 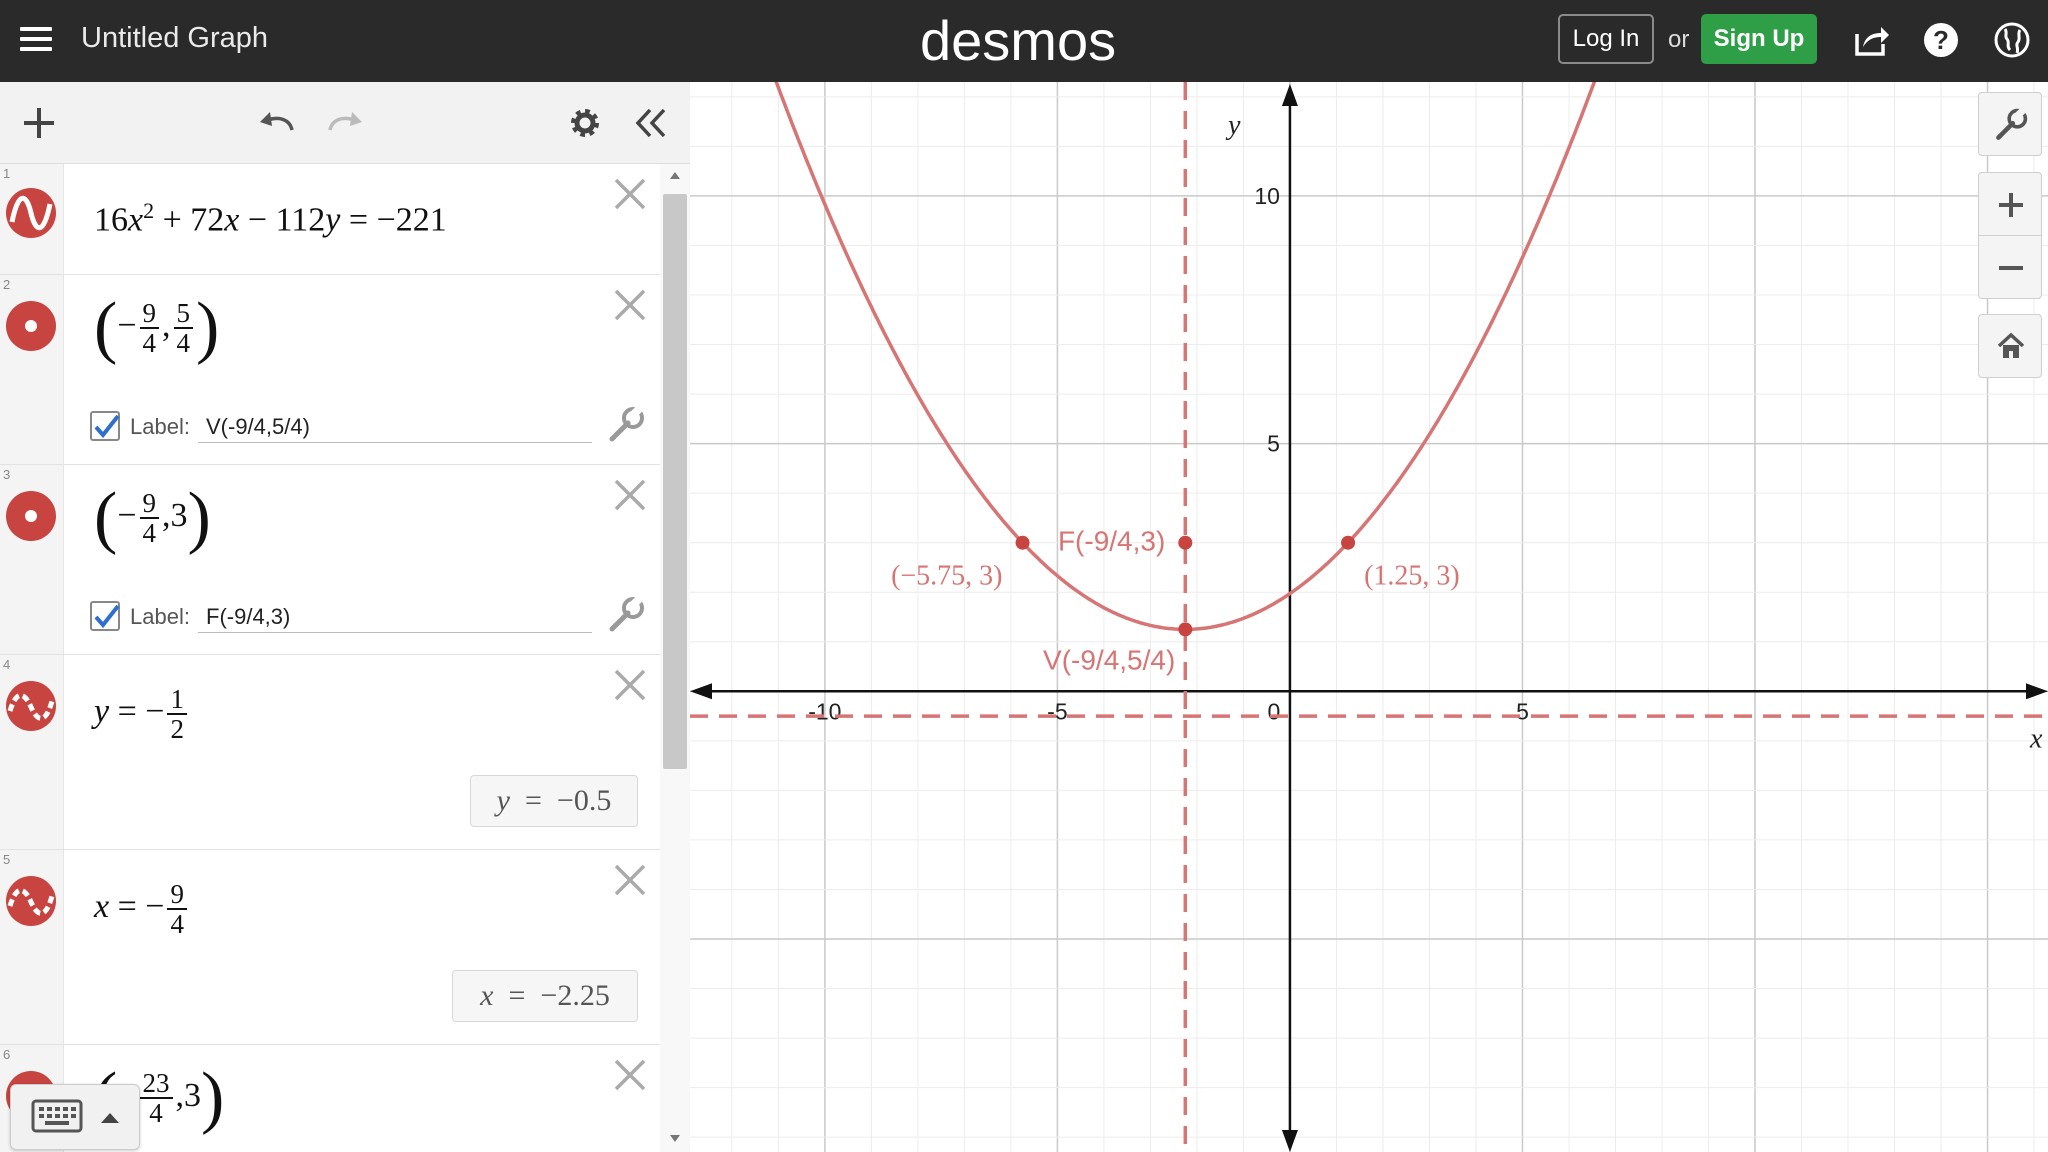 What do you see at coordinates (142, 714) in the screenshot?
I see `expression-math: y = −1 2` at bounding box center [142, 714].